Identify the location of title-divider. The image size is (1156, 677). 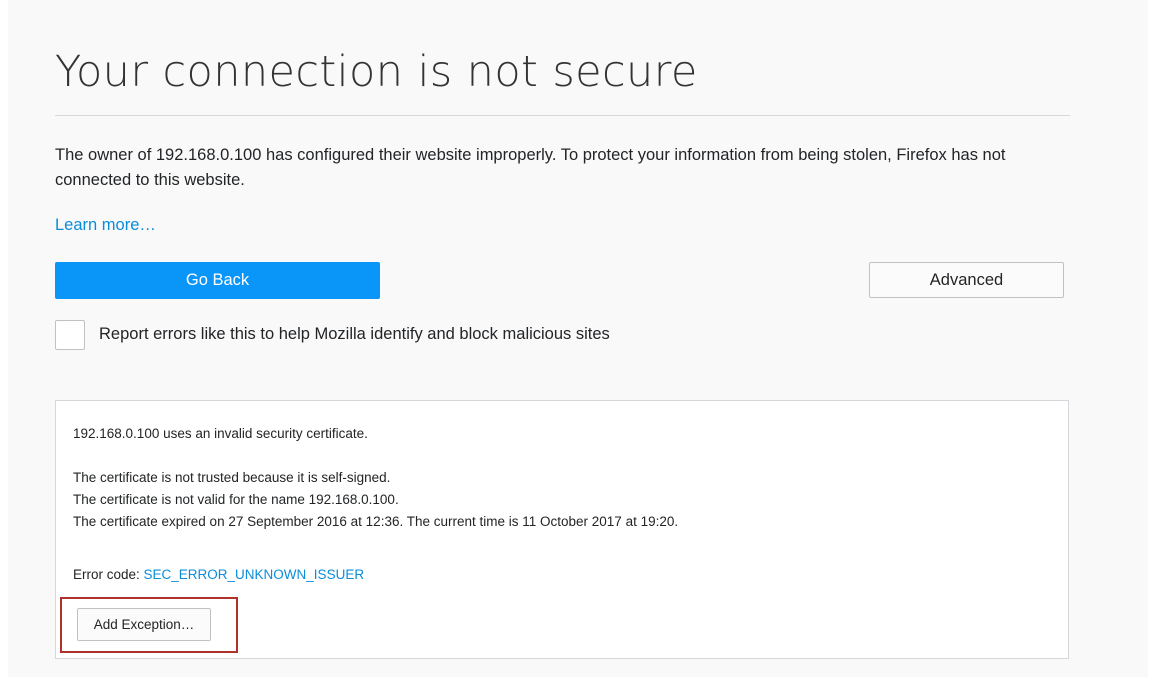
(562, 115).